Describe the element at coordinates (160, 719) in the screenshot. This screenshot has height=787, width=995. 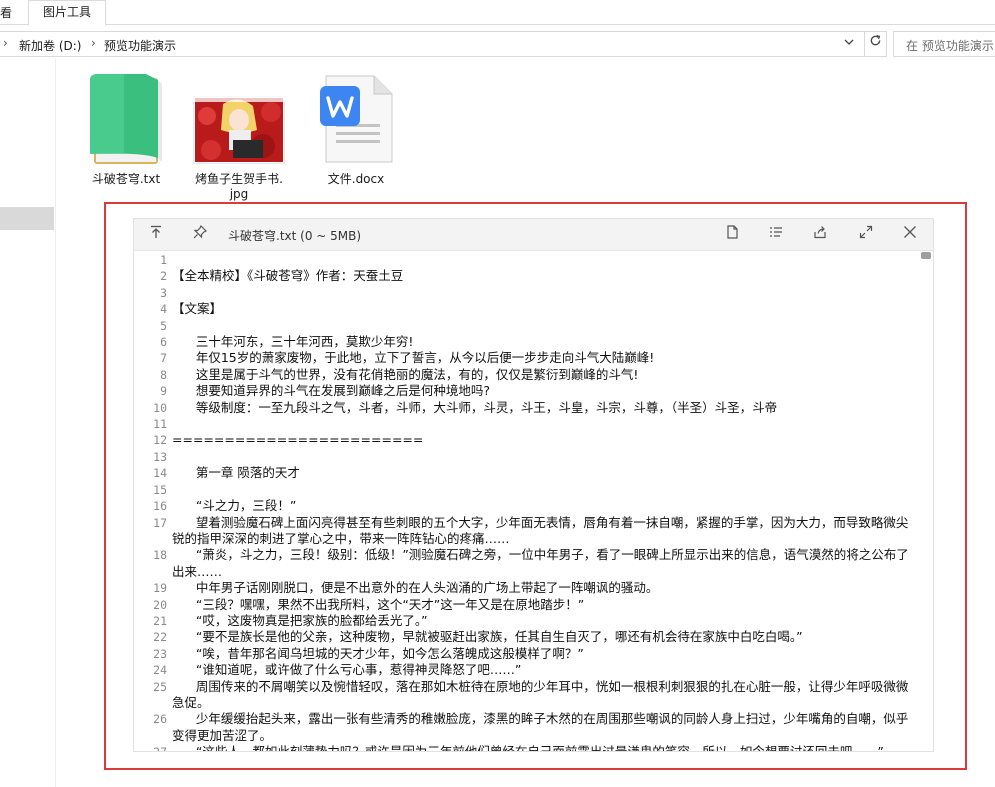
I see `line-number: 26` at that location.